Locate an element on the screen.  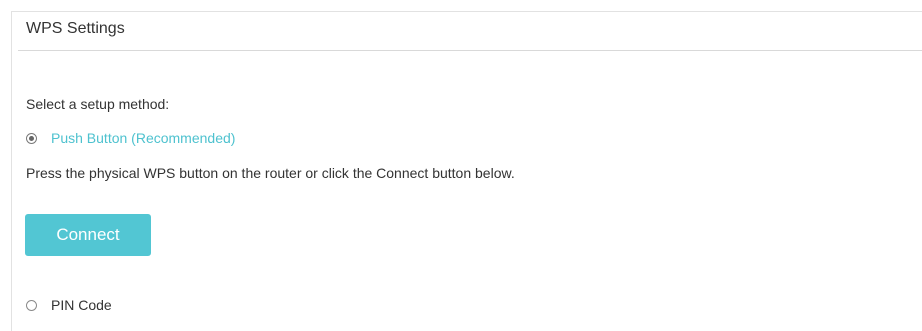
title-divider is located at coordinates (470, 50).